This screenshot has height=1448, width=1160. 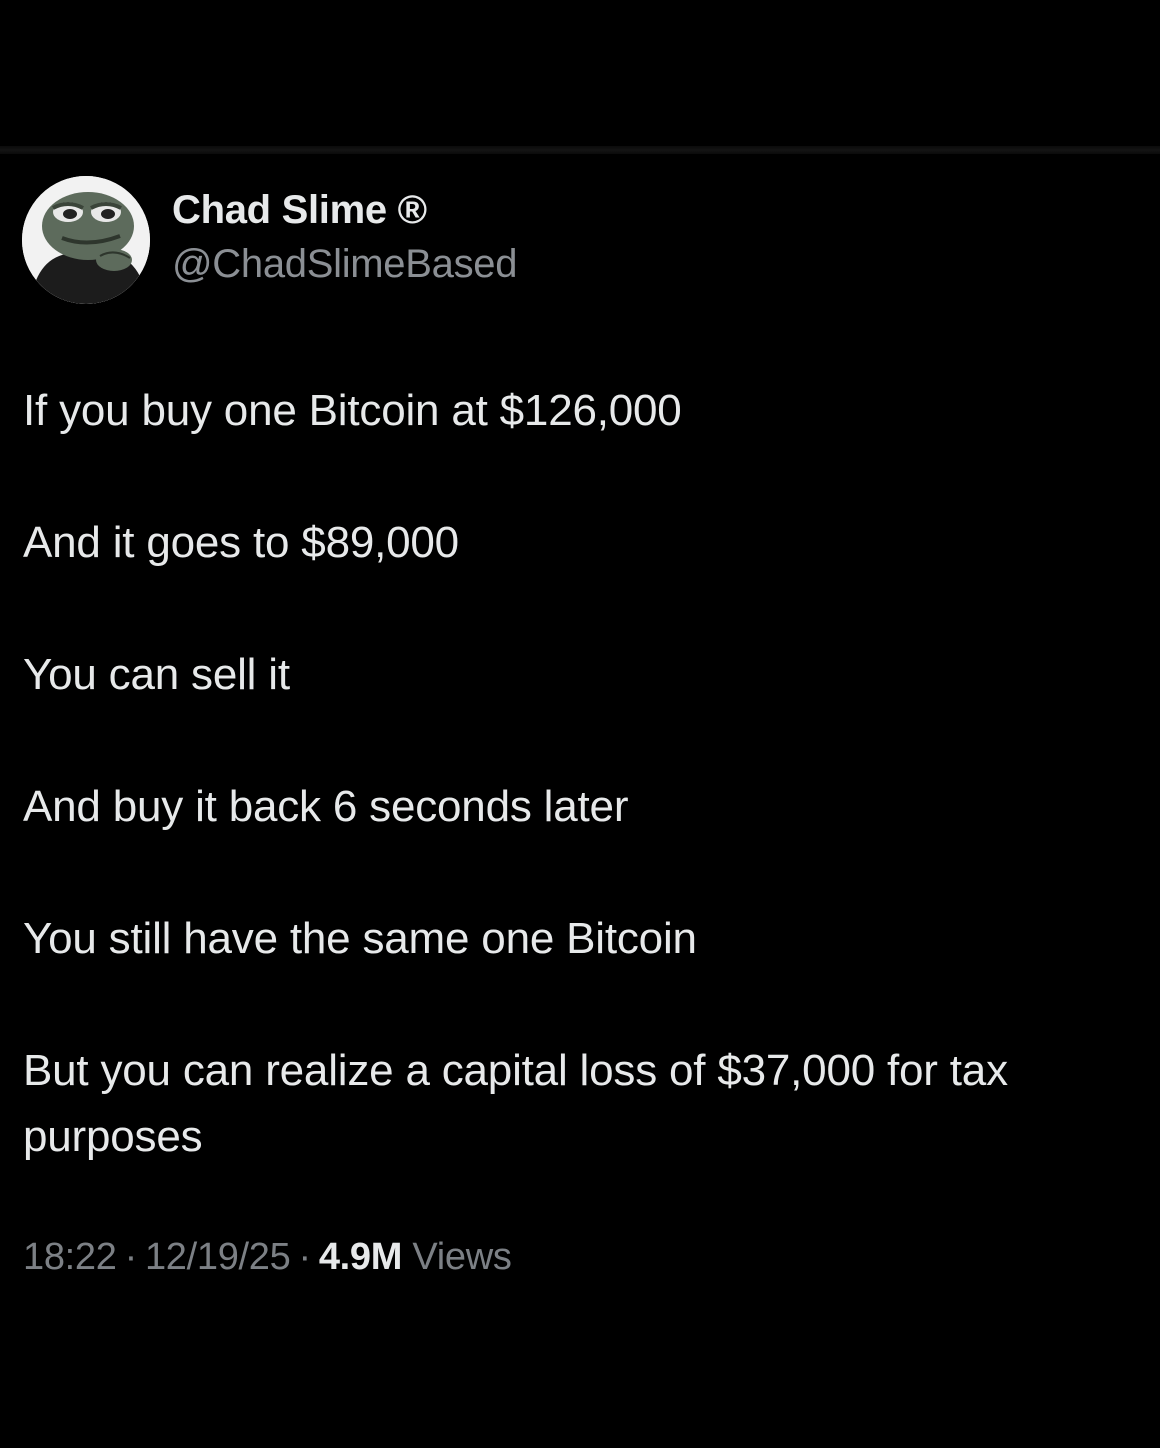 I want to click on tweet-line: You can sell it, so click(x=156, y=674).